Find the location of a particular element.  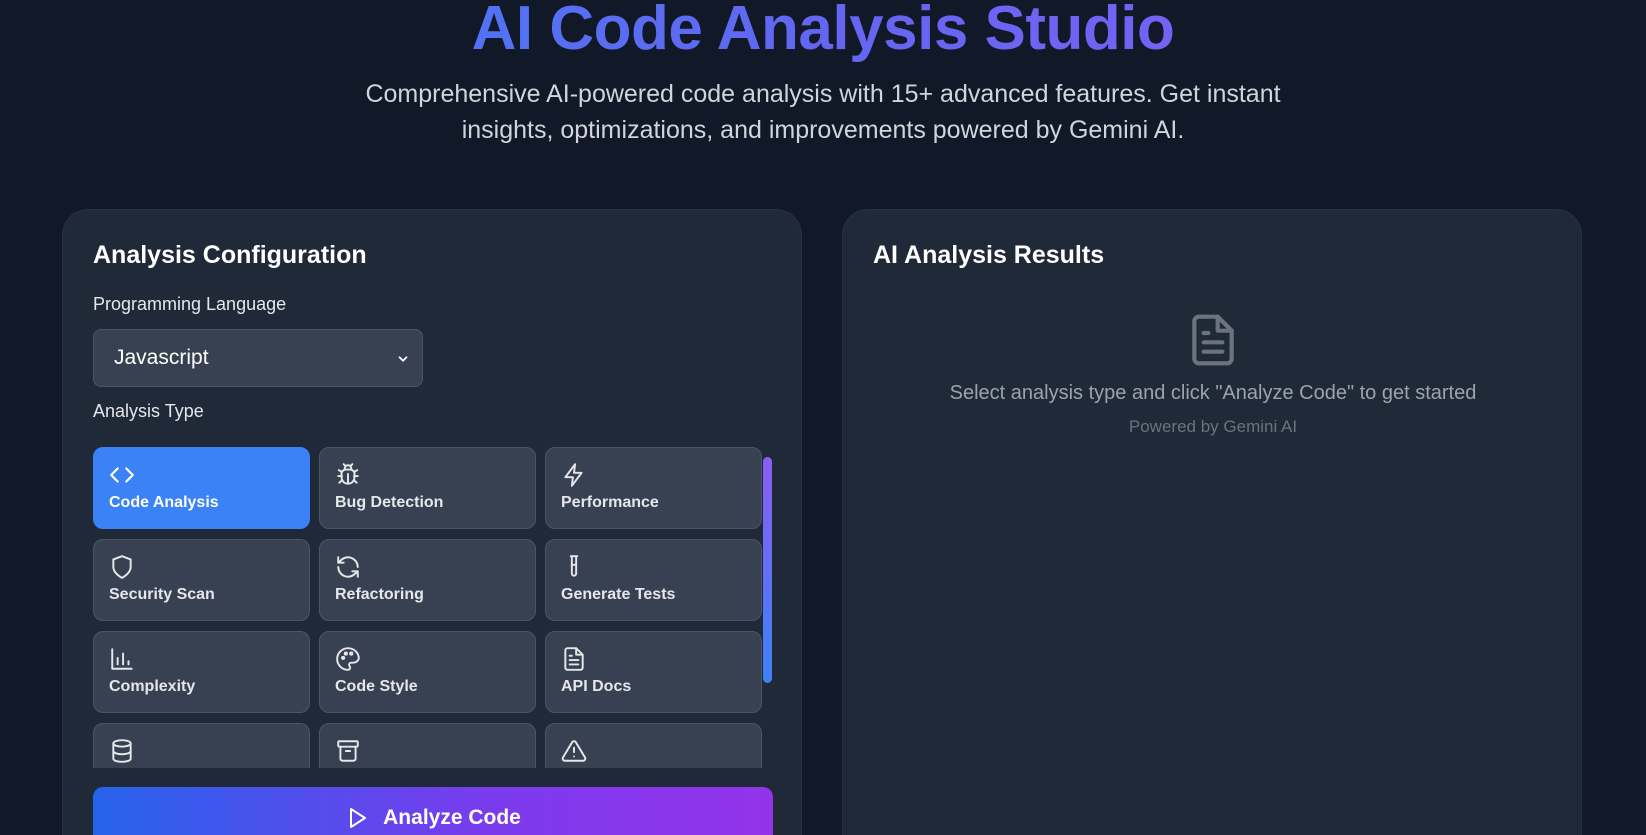

analysis-type-generate-tests: Generate Tests is located at coordinates (653, 580).